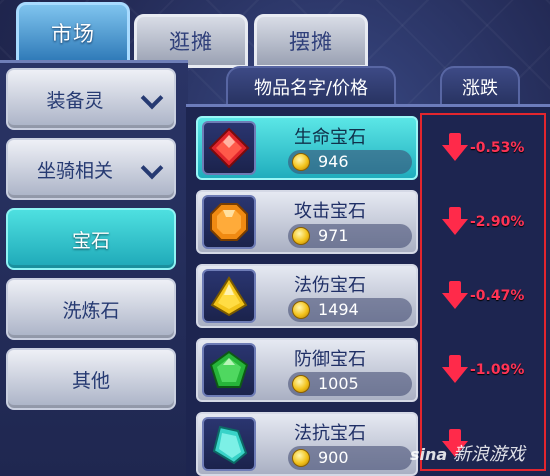  I want to click on sidebar-item-label: 洗炼石, so click(91, 310).